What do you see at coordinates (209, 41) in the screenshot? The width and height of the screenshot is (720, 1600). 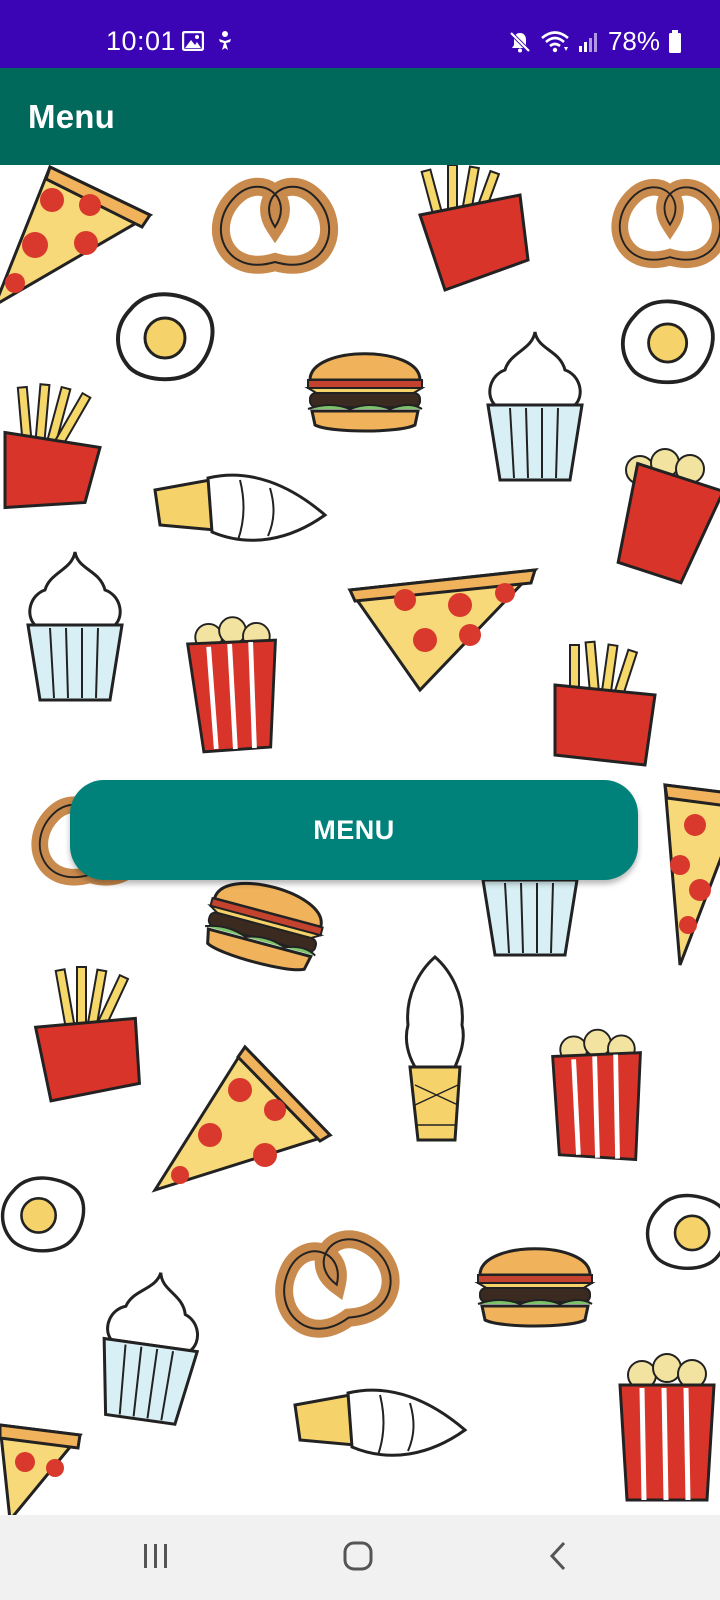 I see `notification-icons` at bounding box center [209, 41].